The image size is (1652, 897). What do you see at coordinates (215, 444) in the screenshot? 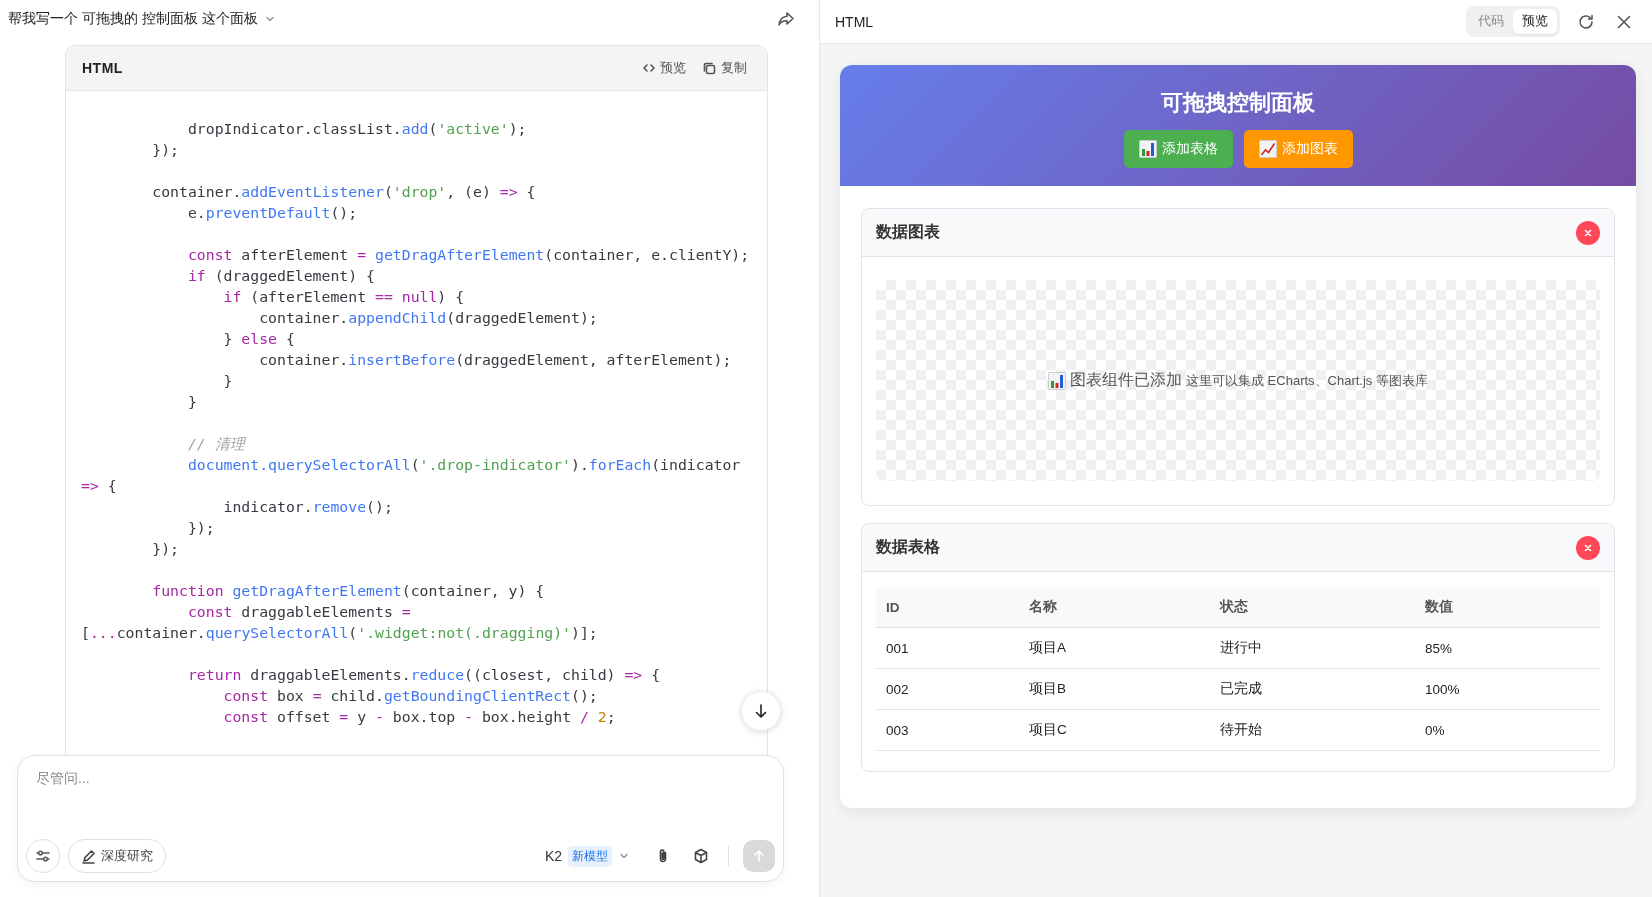
I see `code-line: // 清理` at bounding box center [215, 444].